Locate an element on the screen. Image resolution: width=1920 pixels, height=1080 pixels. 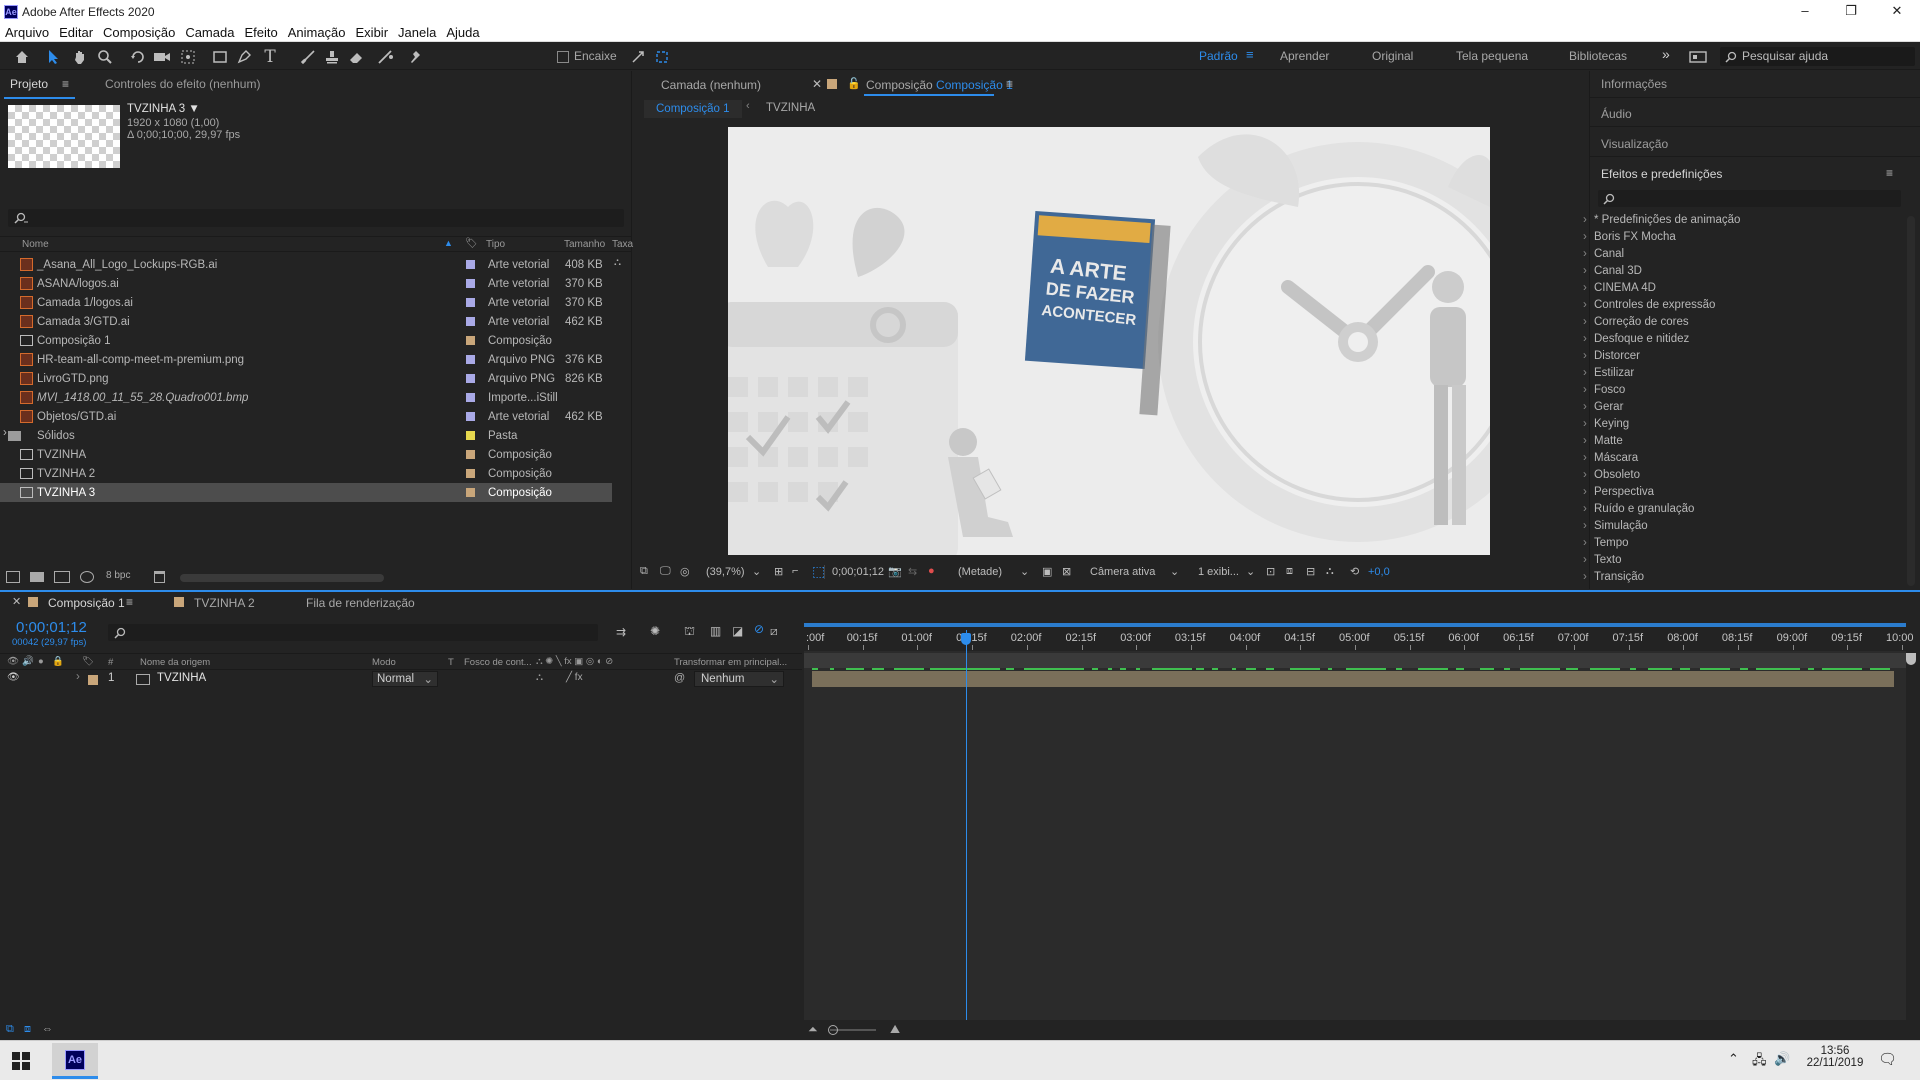
workspace-menu-icon: ≡ is located at coordinates (1250, 54).